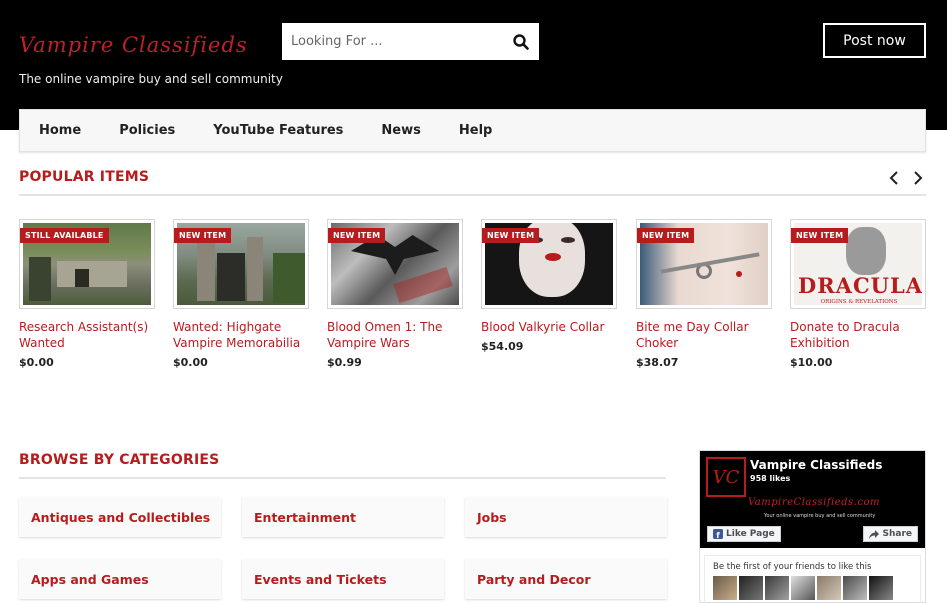 This screenshot has height=603, width=947. I want to click on category-jobs: Jobs, so click(566, 517).